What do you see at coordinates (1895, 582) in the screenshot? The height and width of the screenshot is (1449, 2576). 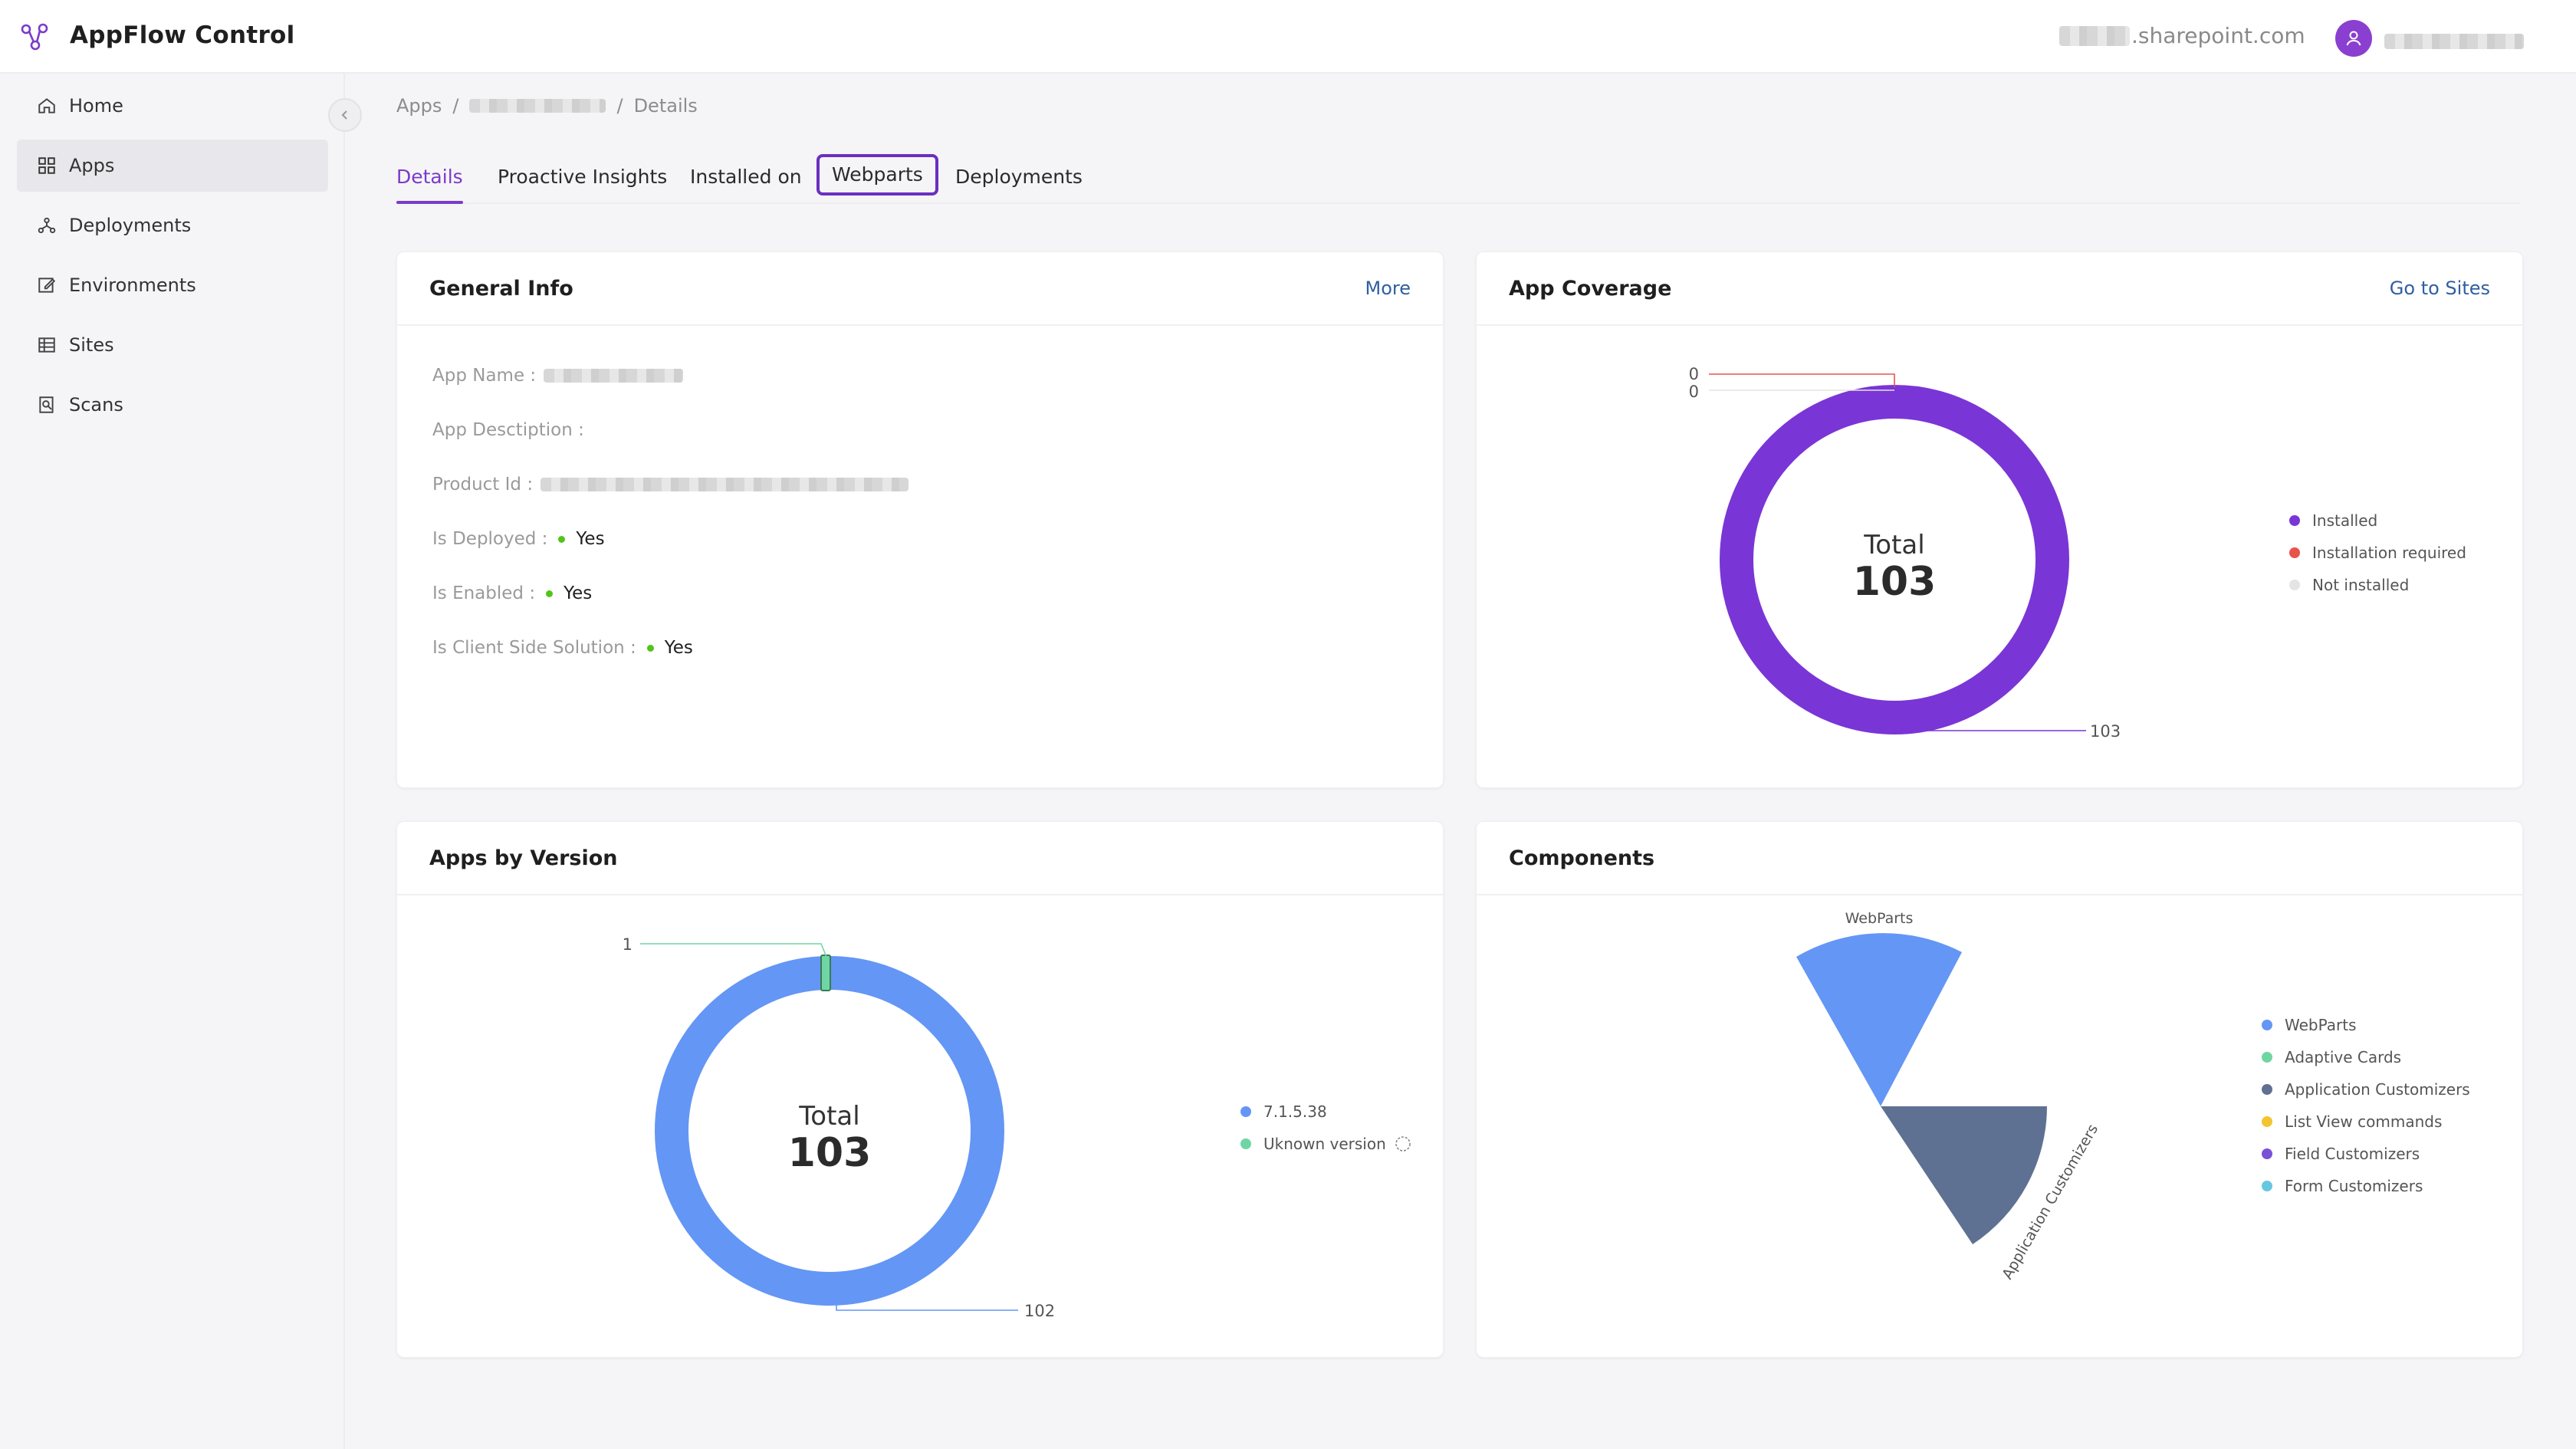 I see `coverage-total-value: 103` at bounding box center [1895, 582].